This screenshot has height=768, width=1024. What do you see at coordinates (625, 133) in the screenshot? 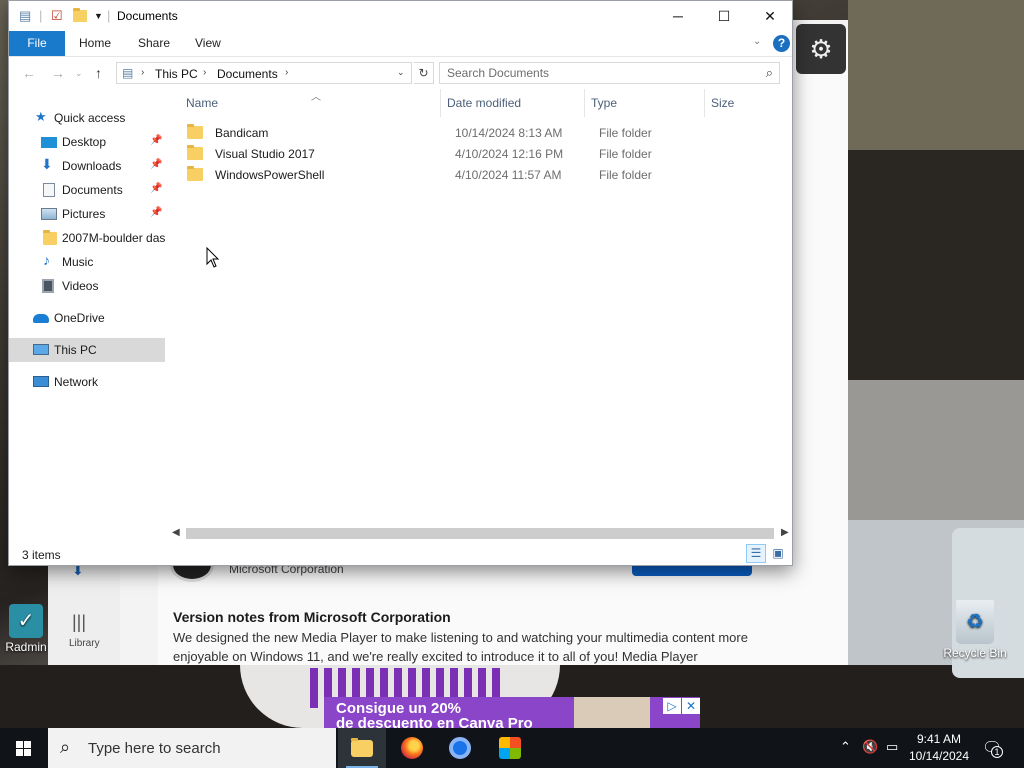
I see `file-type: File folder` at bounding box center [625, 133].